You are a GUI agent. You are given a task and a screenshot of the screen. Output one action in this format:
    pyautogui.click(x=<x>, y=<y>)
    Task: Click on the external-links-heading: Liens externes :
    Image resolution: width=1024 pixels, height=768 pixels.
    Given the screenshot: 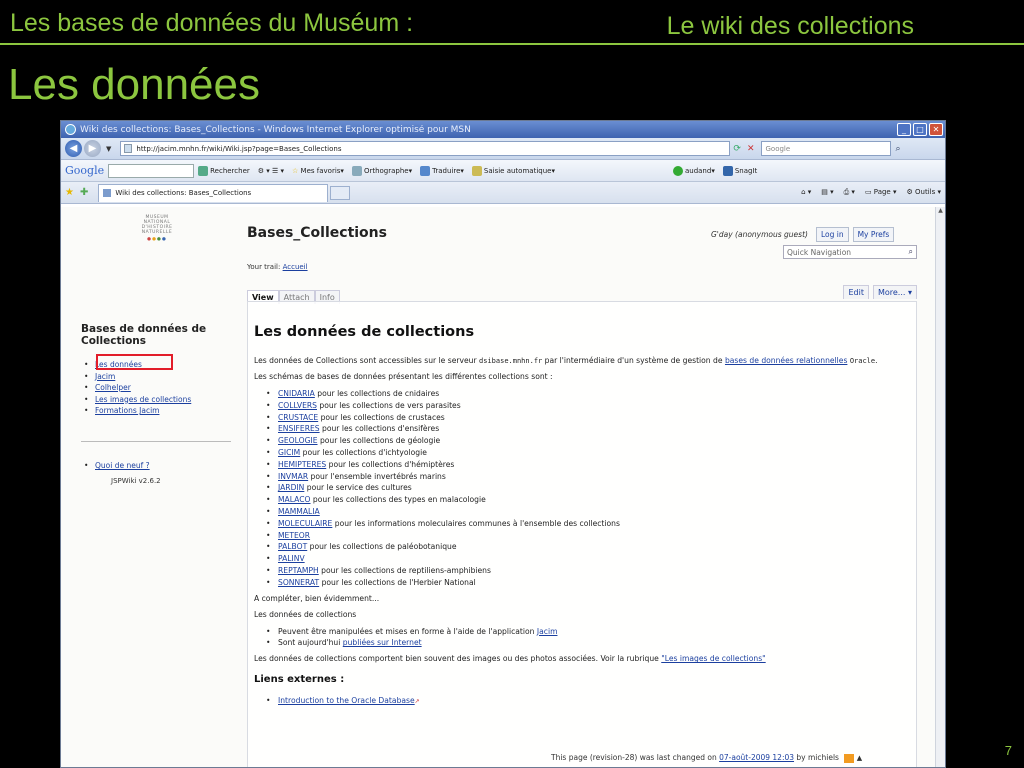 What is the action you would take?
    pyautogui.click(x=299, y=680)
    